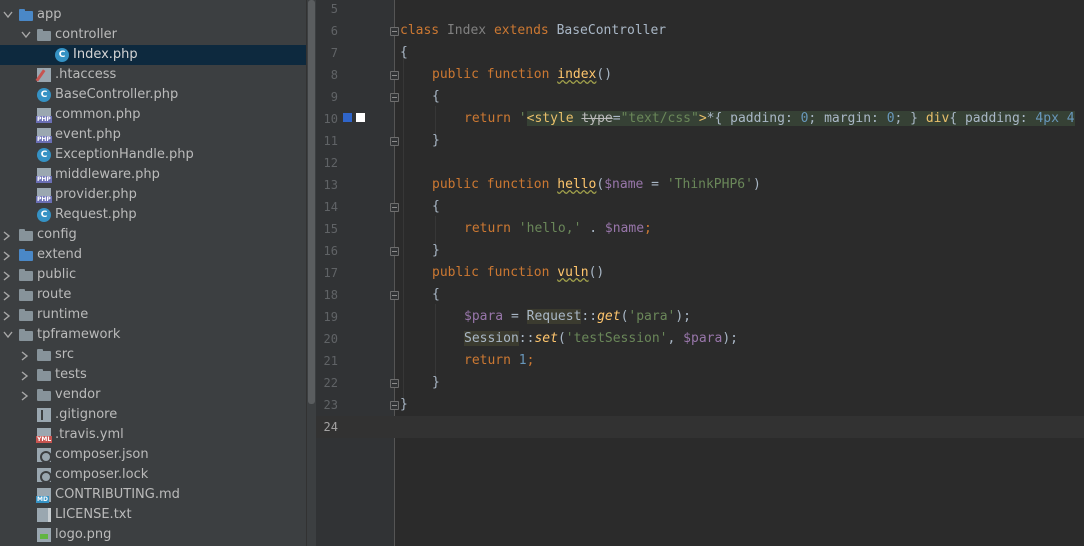 Image resolution: width=1084 pixels, height=546 pixels. I want to click on tree-item-label: CONTRIBUTING.md, so click(117, 494).